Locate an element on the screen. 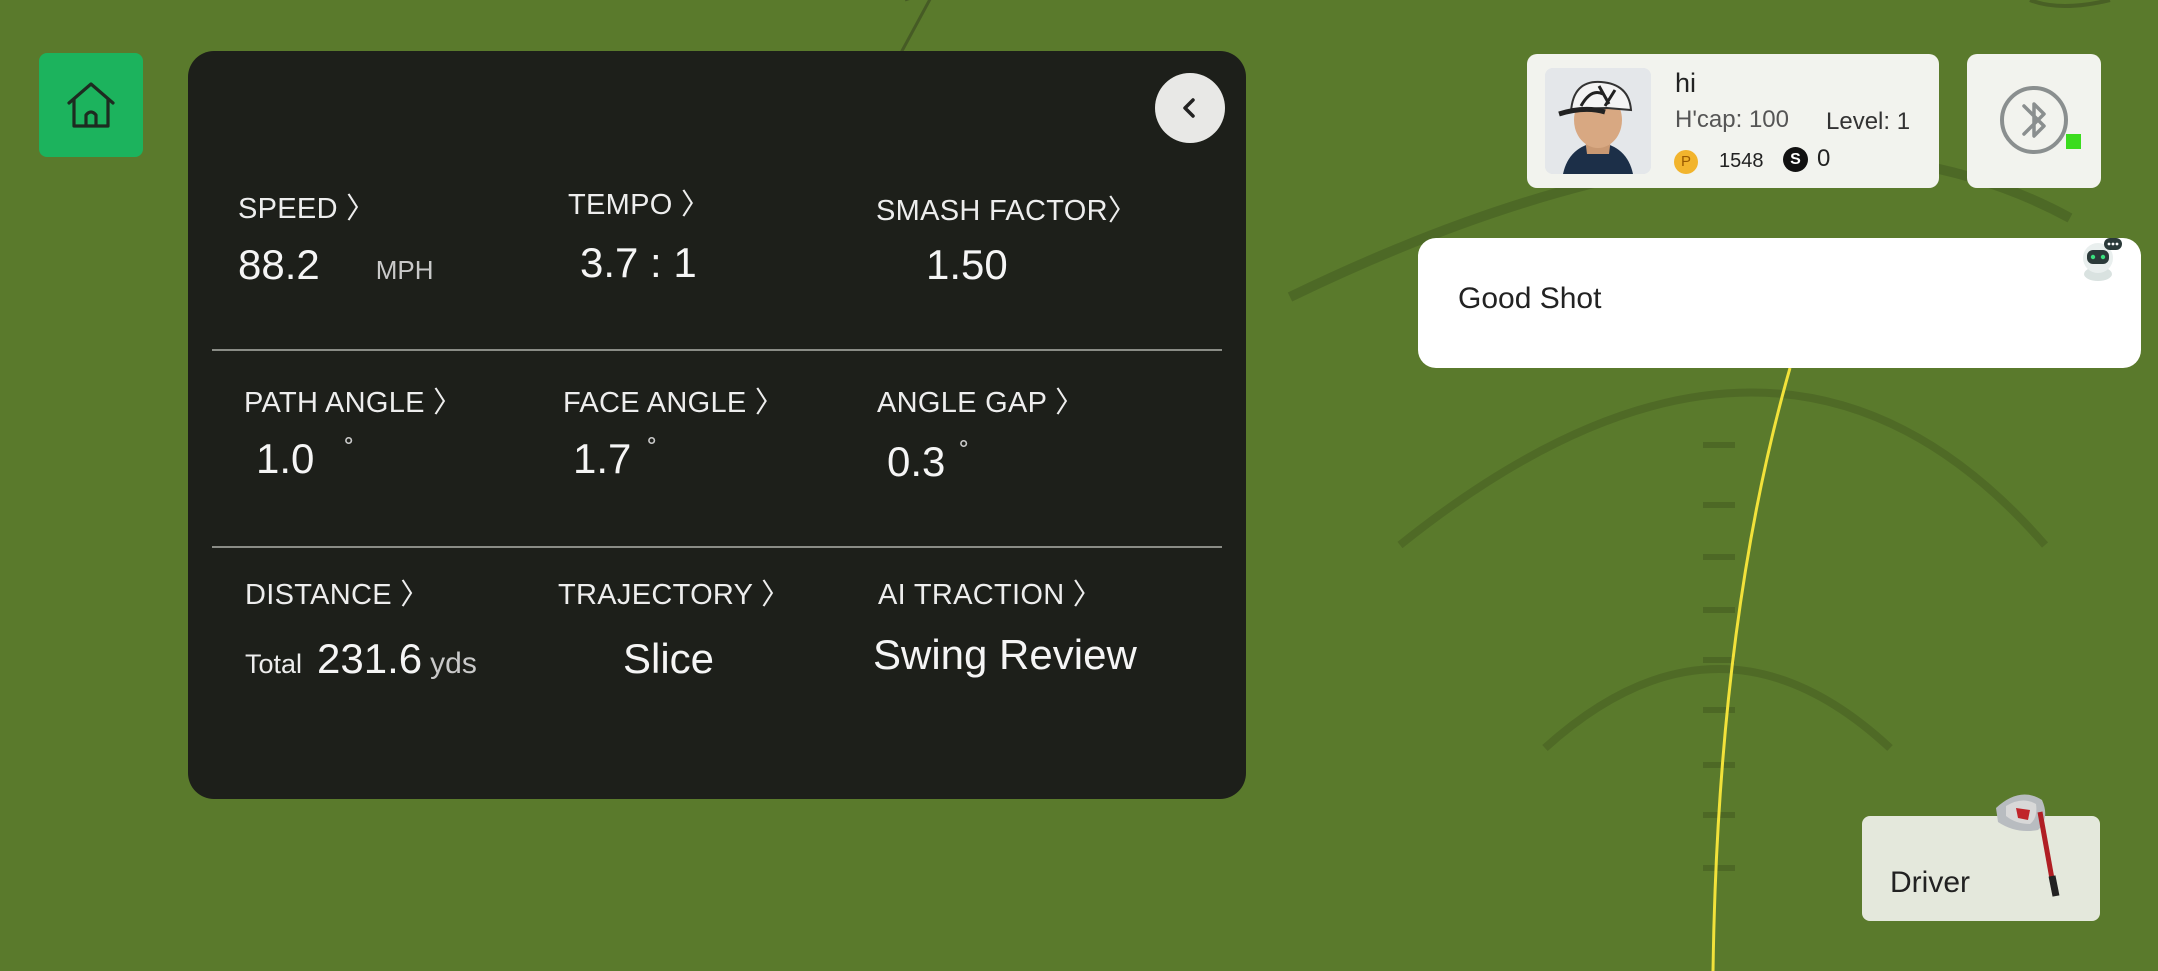  club-name: Driver is located at coordinates (1930, 882).